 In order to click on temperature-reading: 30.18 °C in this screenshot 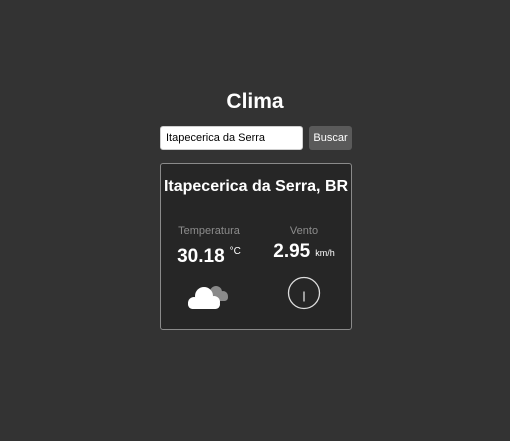, I will do `click(209, 255)`.